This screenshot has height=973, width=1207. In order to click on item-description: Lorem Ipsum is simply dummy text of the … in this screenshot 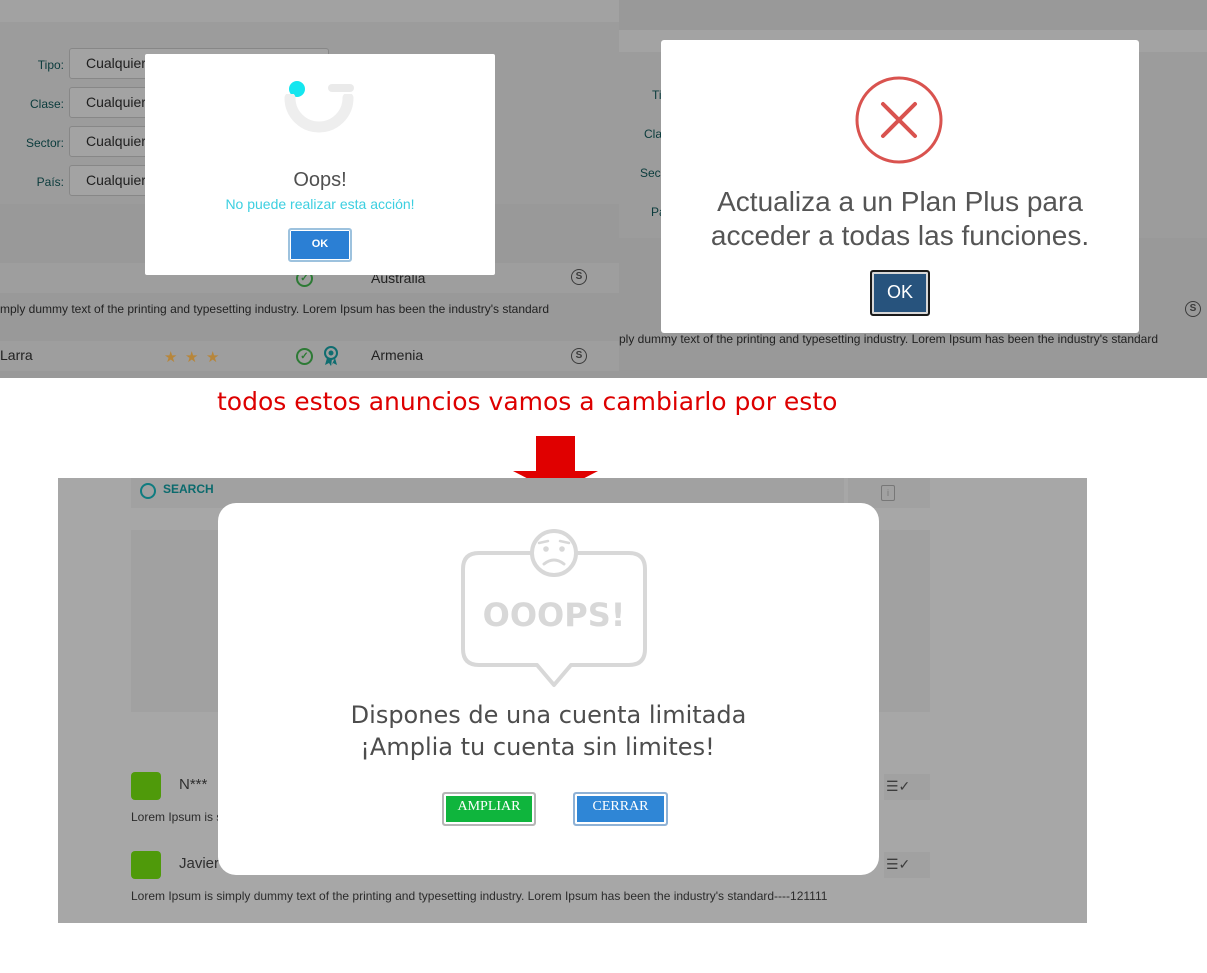, I will do `click(479, 896)`.